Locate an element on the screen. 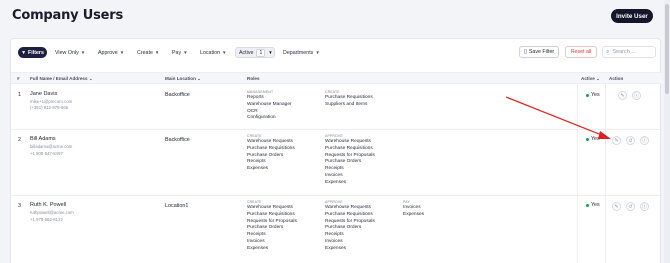 The width and height of the screenshot is (670, 263). arrow-shaft is located at coordinates (555, 116).